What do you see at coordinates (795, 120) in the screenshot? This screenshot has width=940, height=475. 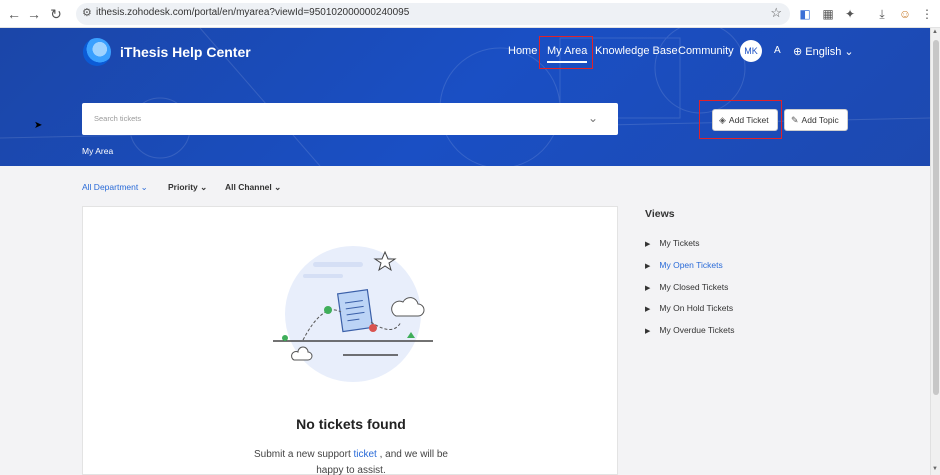 I see `edit-icon: ✎` at bounding box center [795, 120].